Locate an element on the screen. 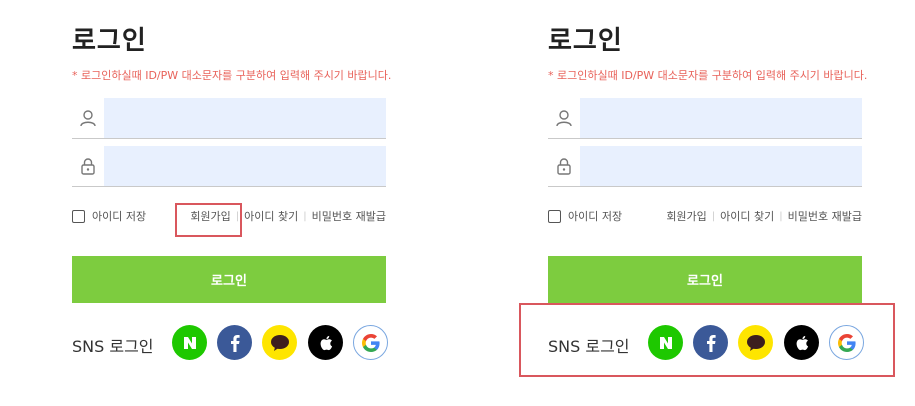  facebook-icon is located at coordinates (235, 343).